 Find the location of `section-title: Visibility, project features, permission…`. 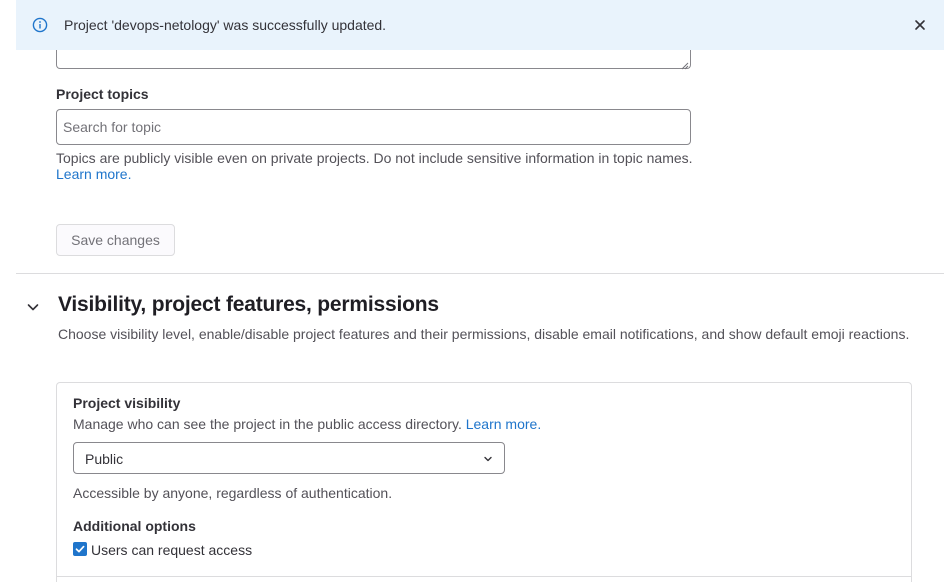

section-title: Visibility, project features, permission… is located at coordinates (248, 304).